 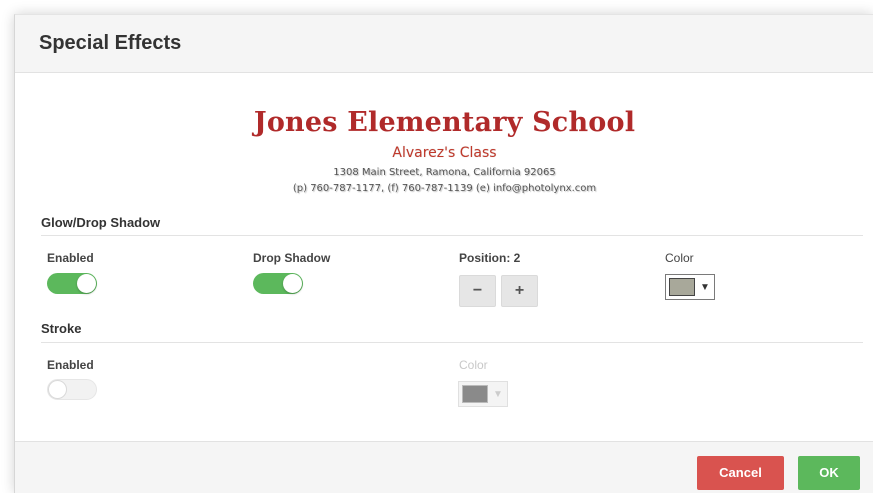 I want to click on stroke-color-swatch, so click(x=475, y=394).